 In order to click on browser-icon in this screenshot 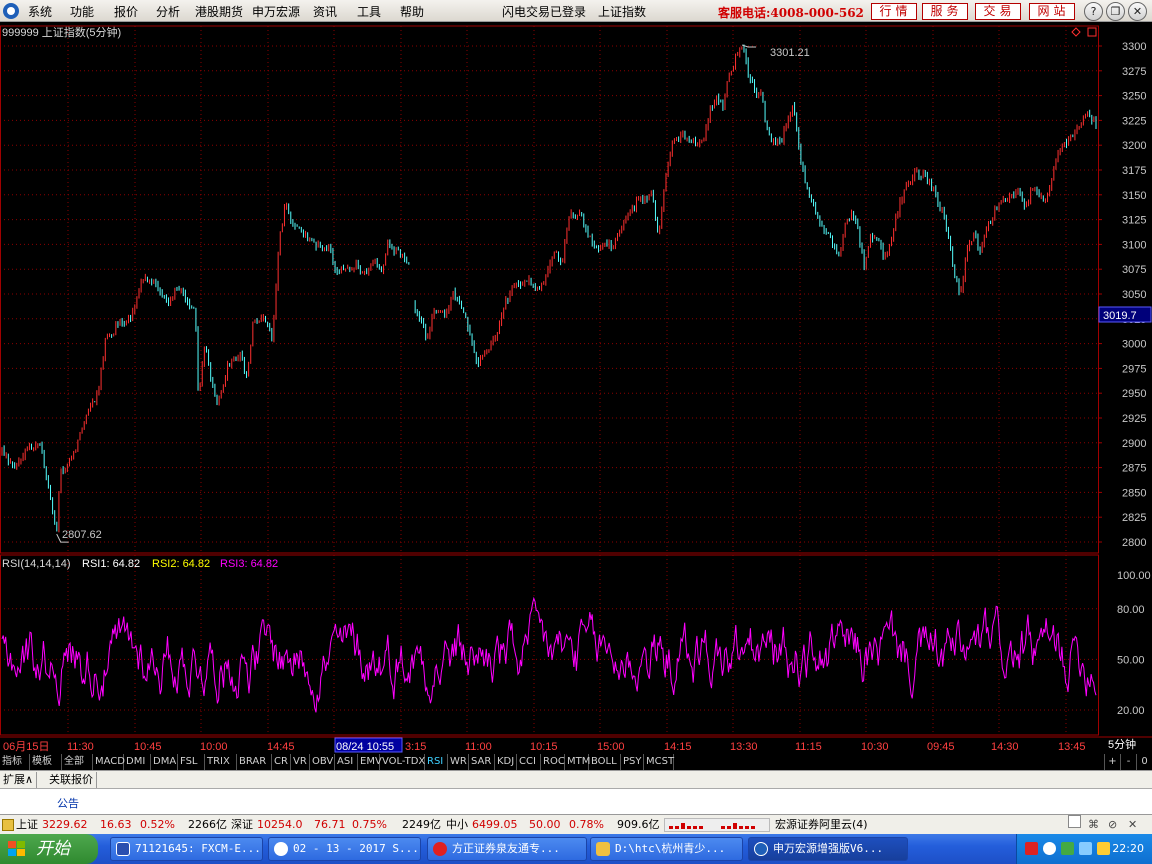, I will do `click(281, 849)`.